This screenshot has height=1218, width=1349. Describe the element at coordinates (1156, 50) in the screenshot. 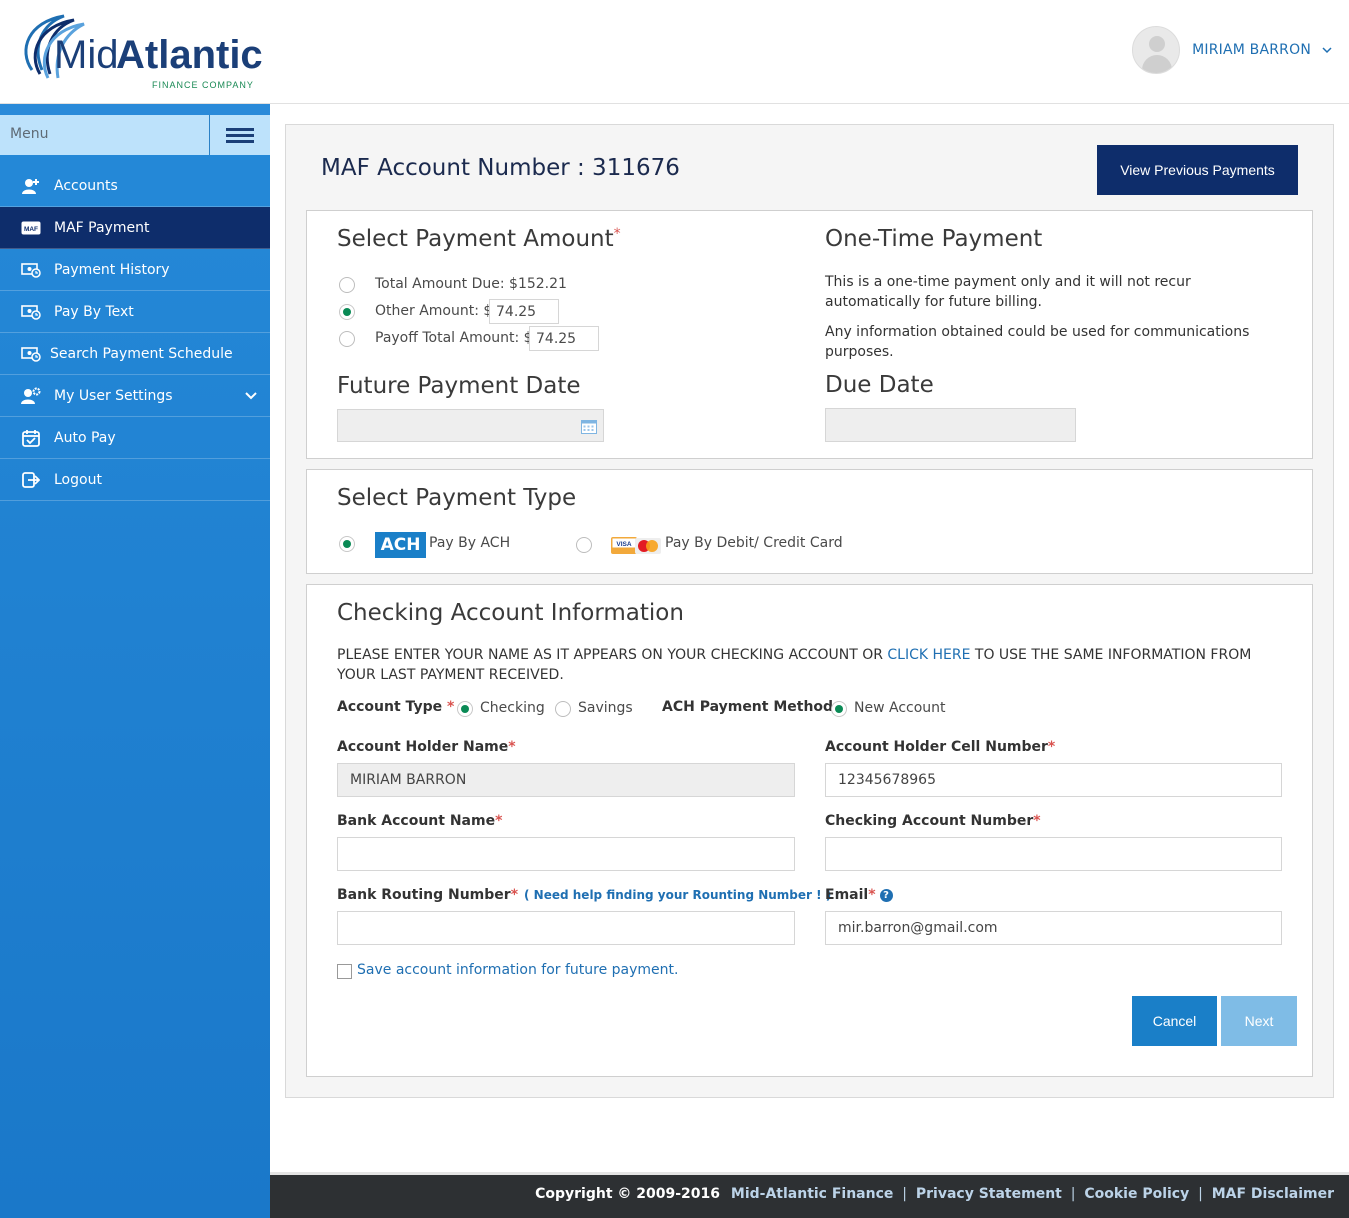

I see `avatar` at that location.